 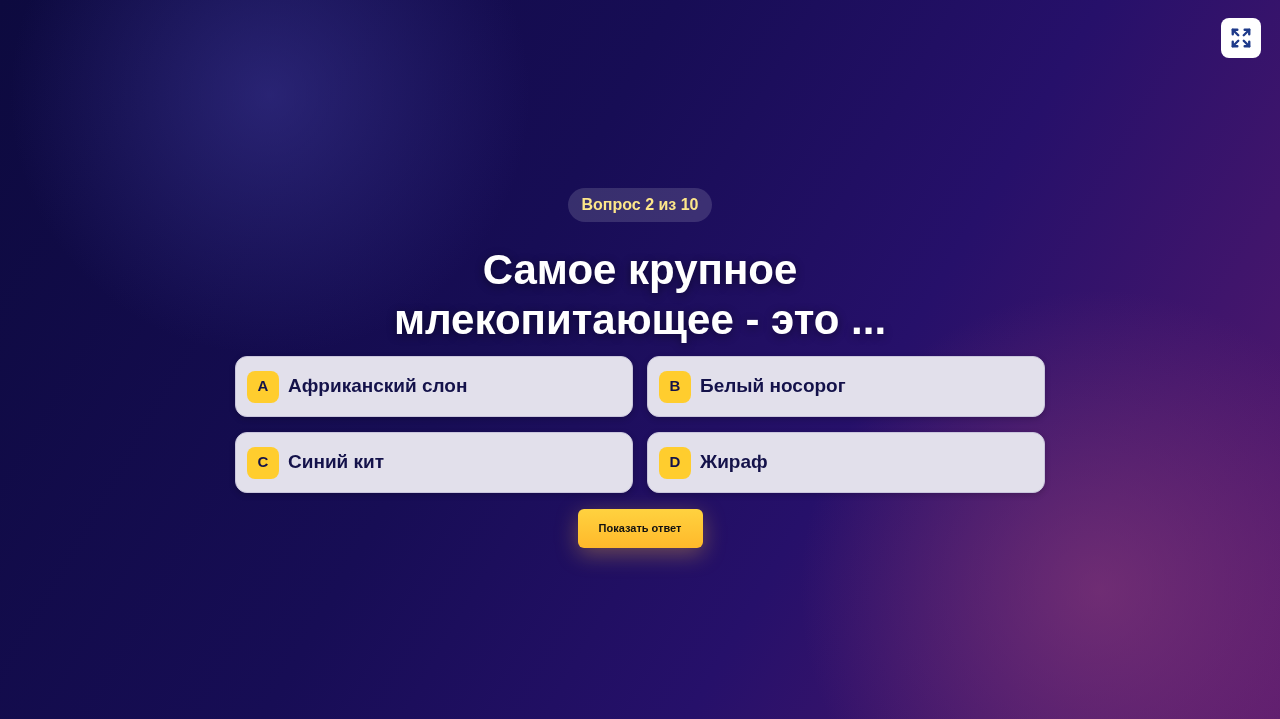 What do you see at coordinates (675, 386) in the screenshot?
I see `answer-letter: B` at bounding box center [675, 386].